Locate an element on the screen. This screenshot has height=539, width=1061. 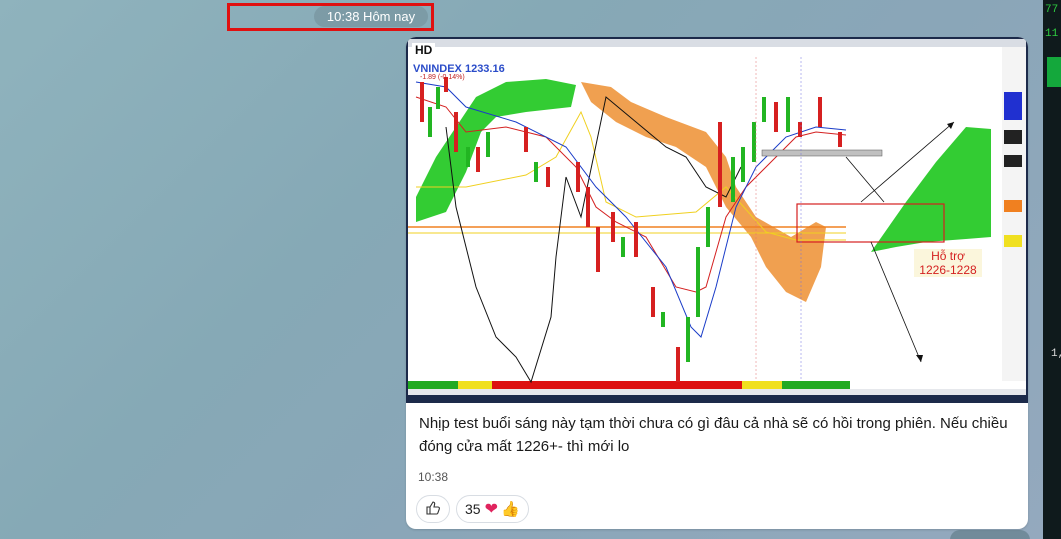
reactions-bar: 35 ❤ 👍 is located at coordinates (472, 509).